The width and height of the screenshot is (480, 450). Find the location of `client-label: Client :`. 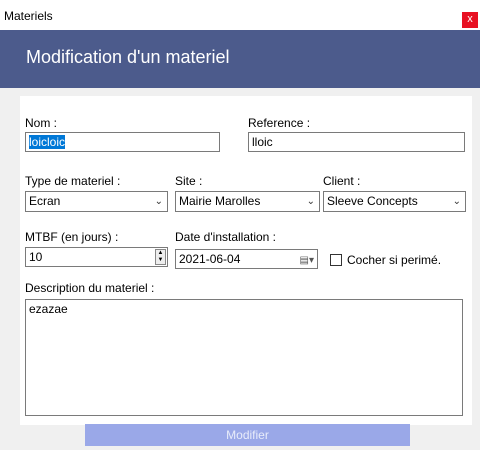

client-label: Client : is located at coordinates (342, 181).